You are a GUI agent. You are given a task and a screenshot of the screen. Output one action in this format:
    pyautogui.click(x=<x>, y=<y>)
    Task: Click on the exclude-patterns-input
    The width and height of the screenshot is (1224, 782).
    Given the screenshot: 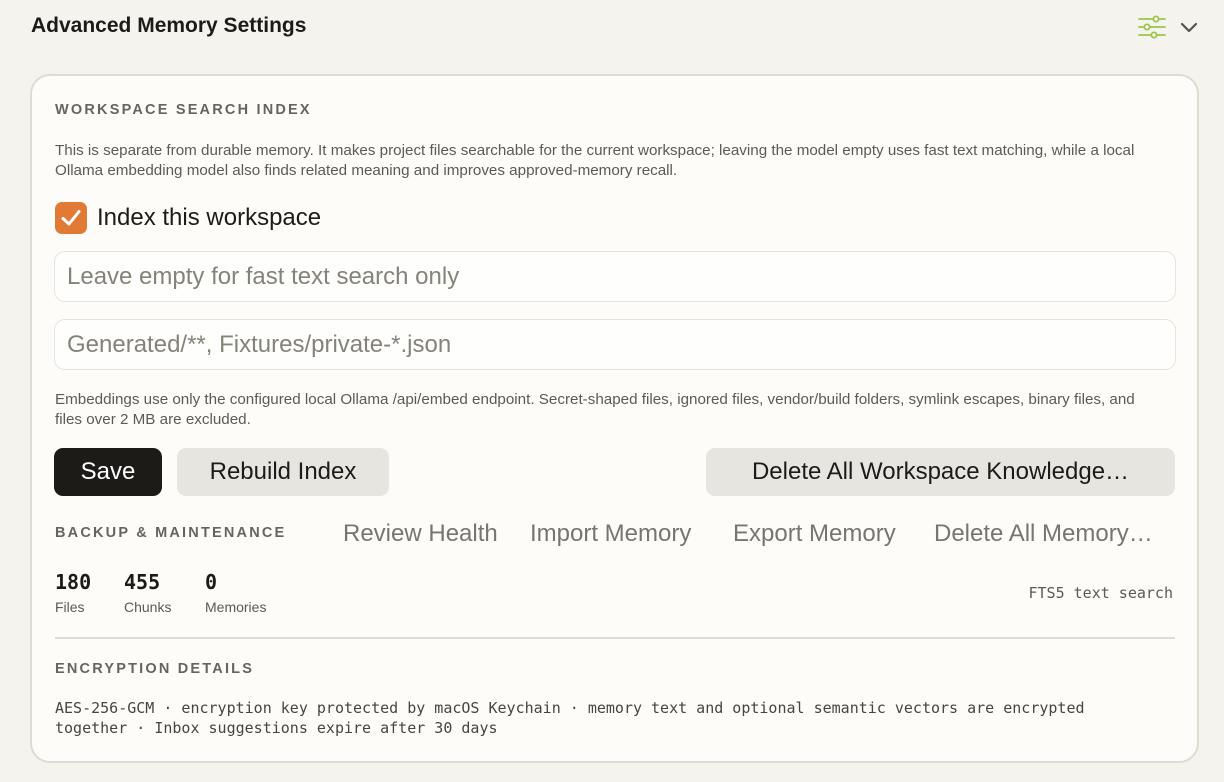 What is the action you would take?
    pyautogui.click(x=615, y=344)
    